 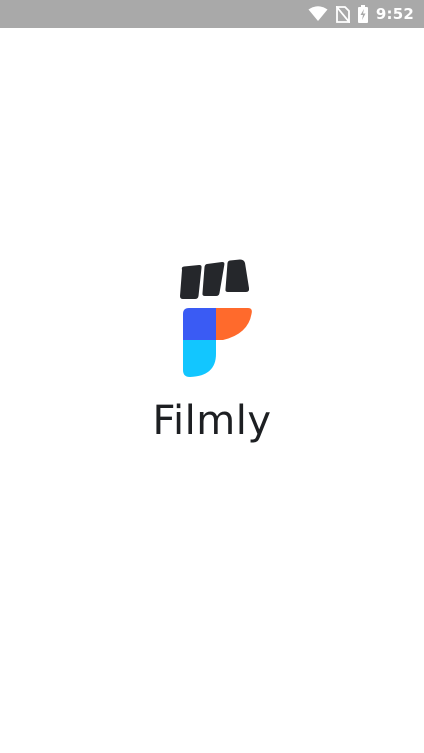 What do you see at coordinates (342, 14) in the screenshot?
I see `no-sim-icon` at bounding box center [342, 14].